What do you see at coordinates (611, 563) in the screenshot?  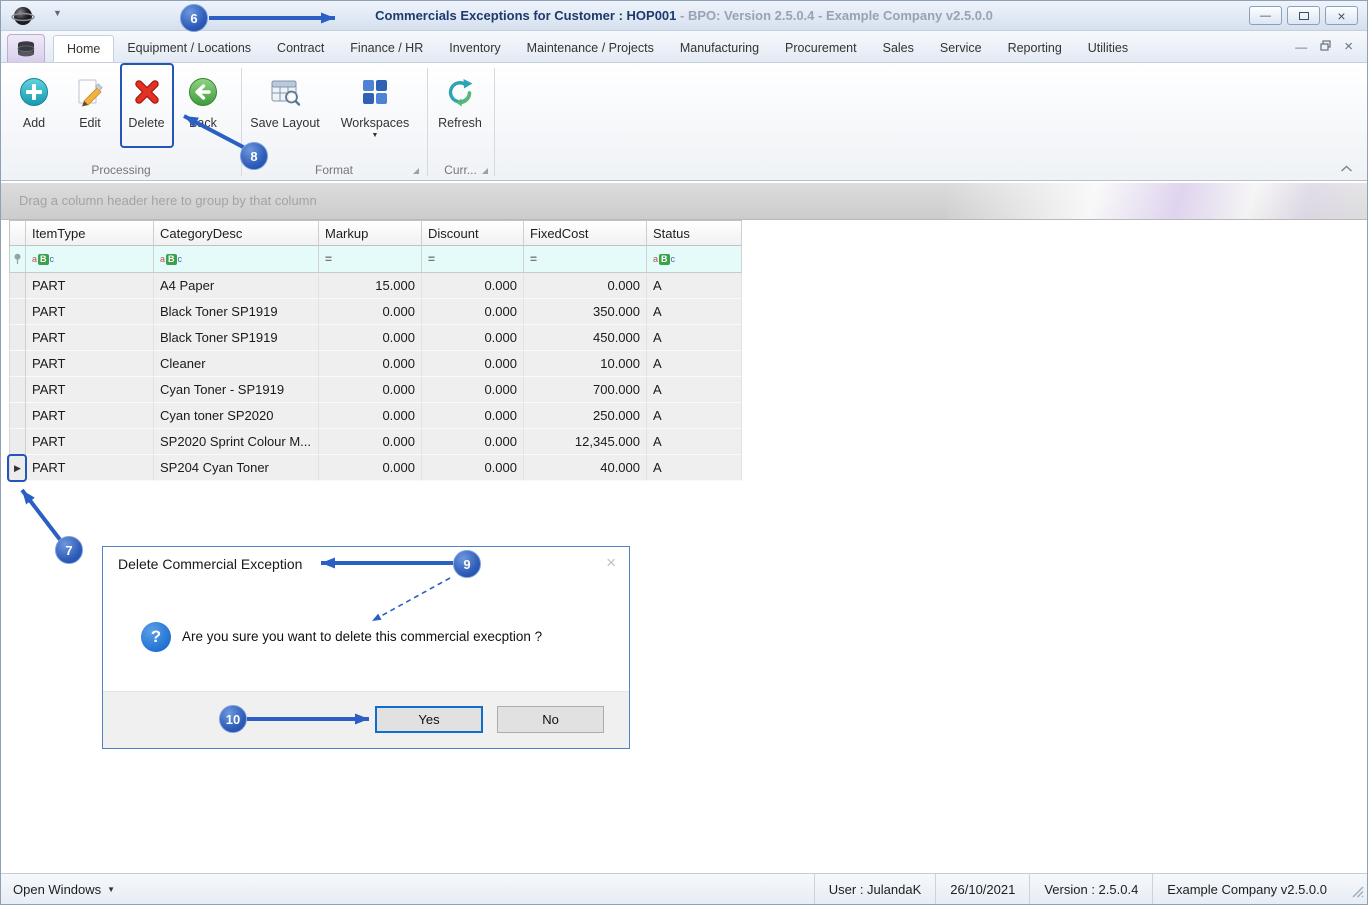 I see `dialog-close-icon: ×` at bounding box center [611, 563].